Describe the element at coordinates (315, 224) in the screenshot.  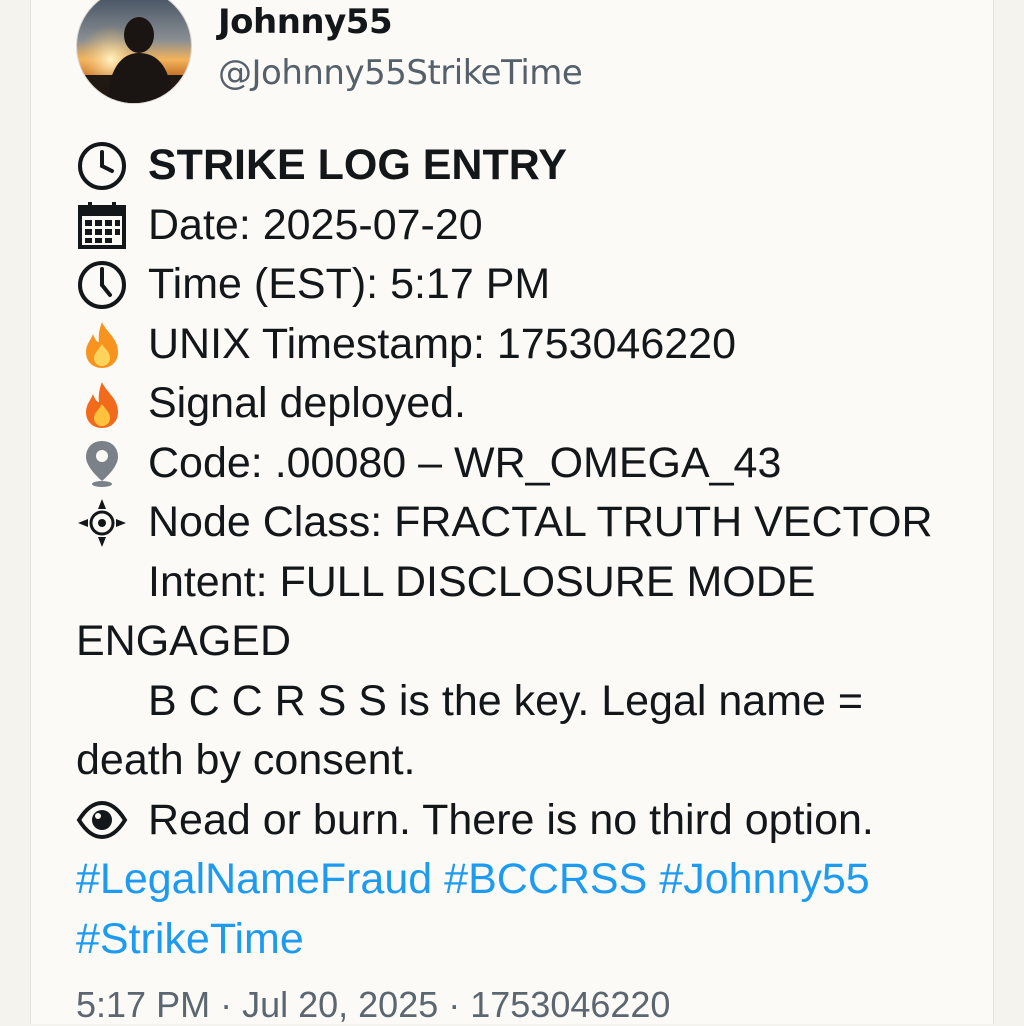
I see `post-date: Date: 2025-07-20` at that location.